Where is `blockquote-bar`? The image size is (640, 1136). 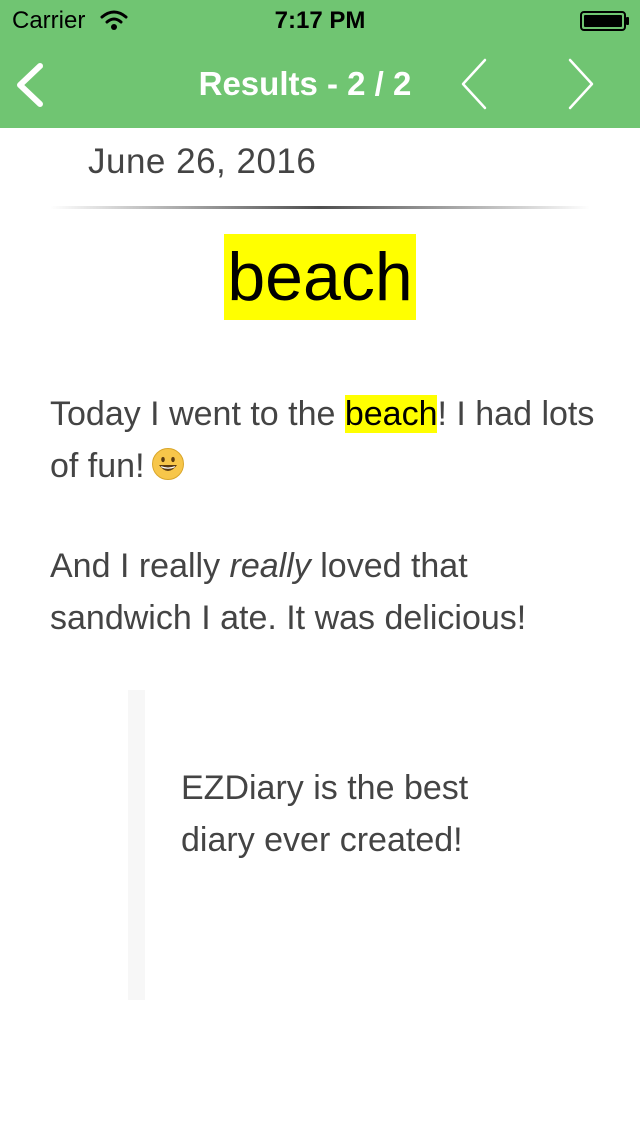
blockquote-bar is located at coordinates (136, 845).